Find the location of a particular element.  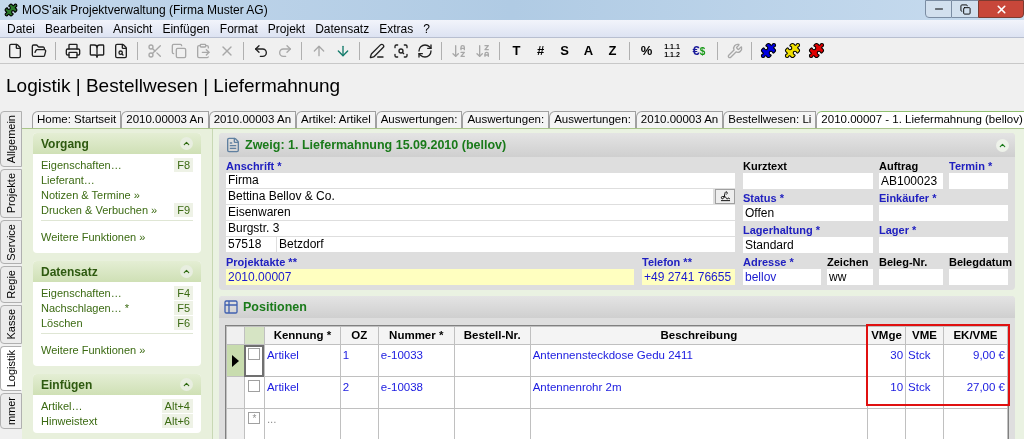

vertical-tab: Service is located at coordinates (11, 242).